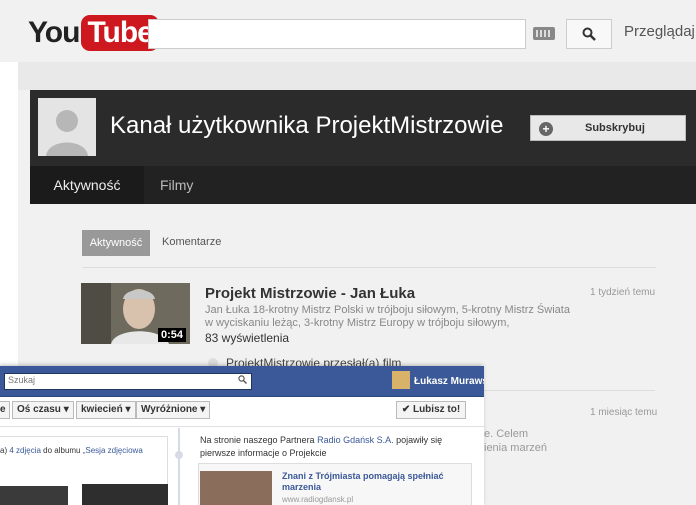 The height and width of the screenshot is (505, 696). What do you see at coordinates (515, 448) in the screenshot?
I see `item2-desc-line2: ienia marzeń` at bounding box center [515, 448].